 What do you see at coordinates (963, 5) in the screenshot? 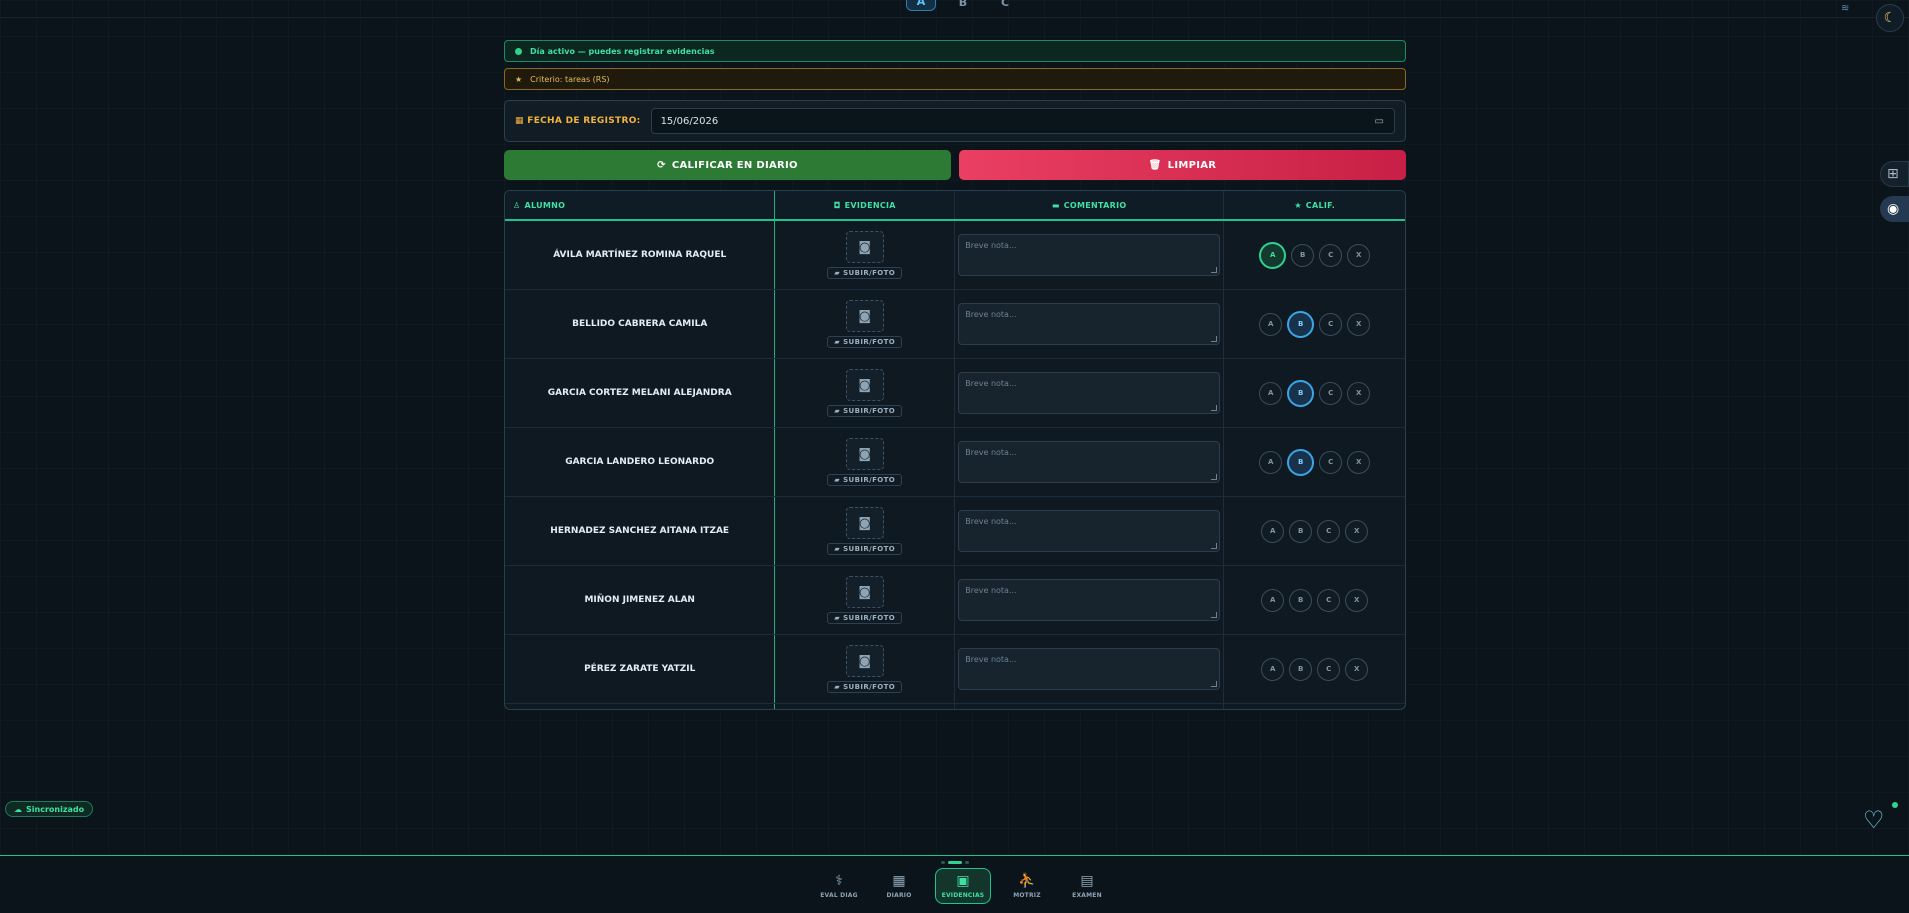
I see `group-tab-b: B` at bounding box center [963, 5].